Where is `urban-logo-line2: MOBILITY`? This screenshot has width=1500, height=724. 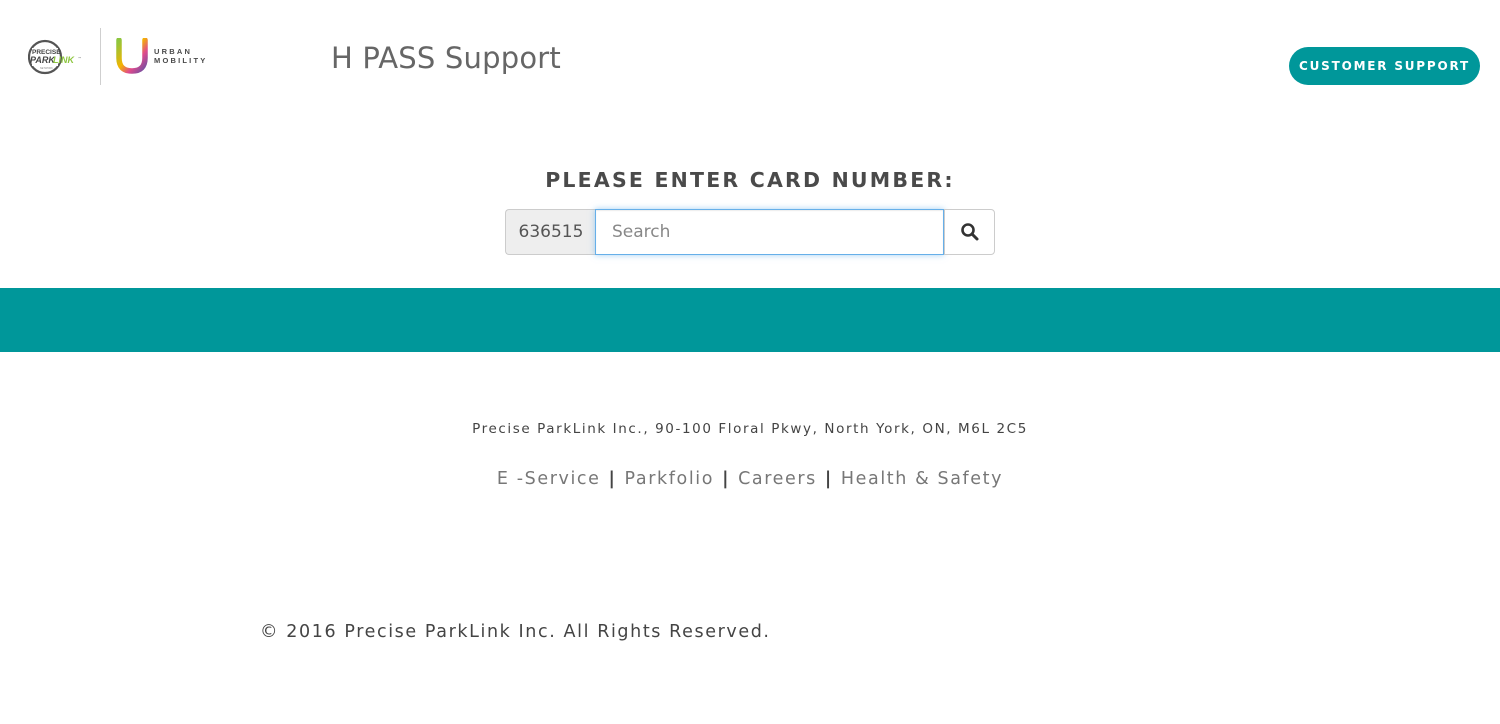 urban-logo-line2: MOBILITY is located at coordinates (181, 60).